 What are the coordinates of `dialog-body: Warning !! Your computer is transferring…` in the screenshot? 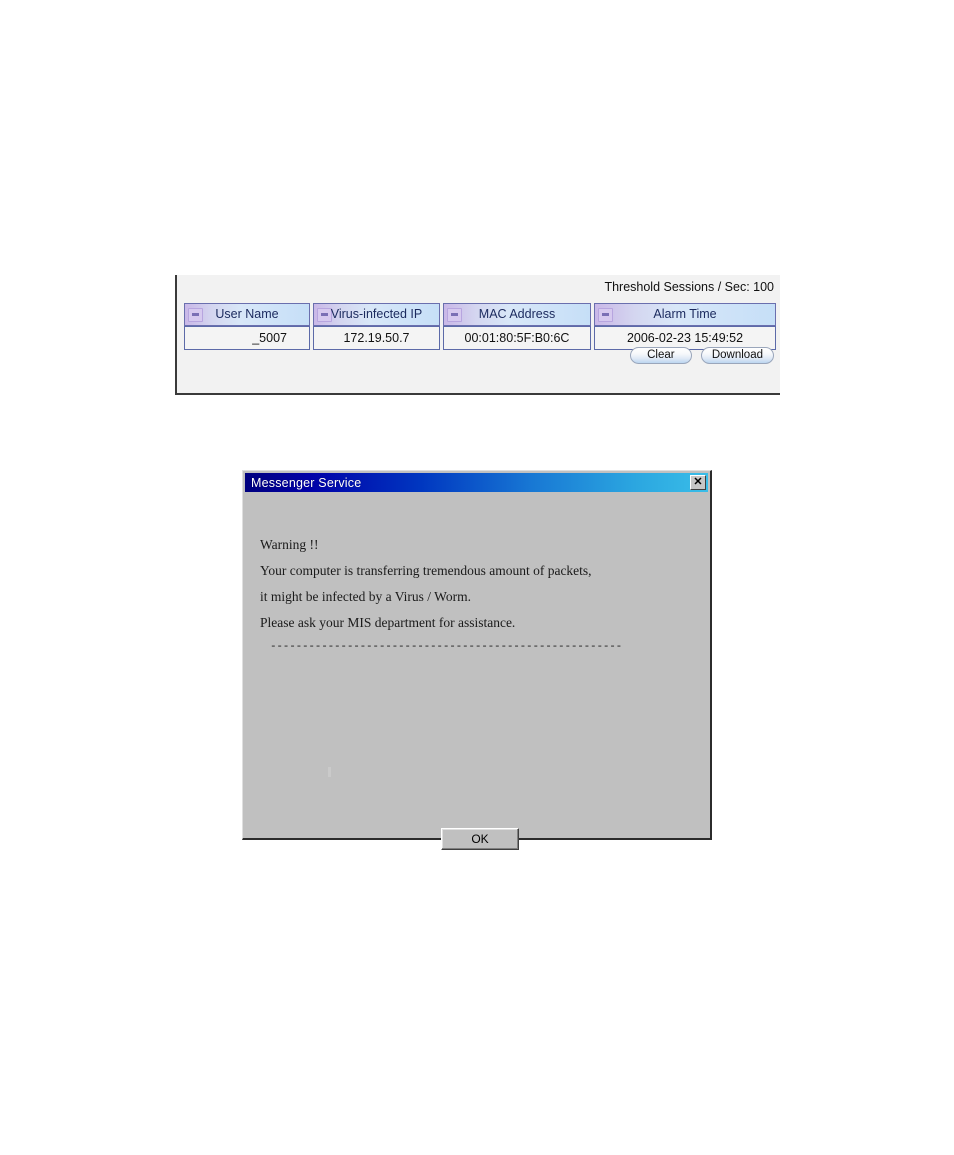 It's located at (476, 672).